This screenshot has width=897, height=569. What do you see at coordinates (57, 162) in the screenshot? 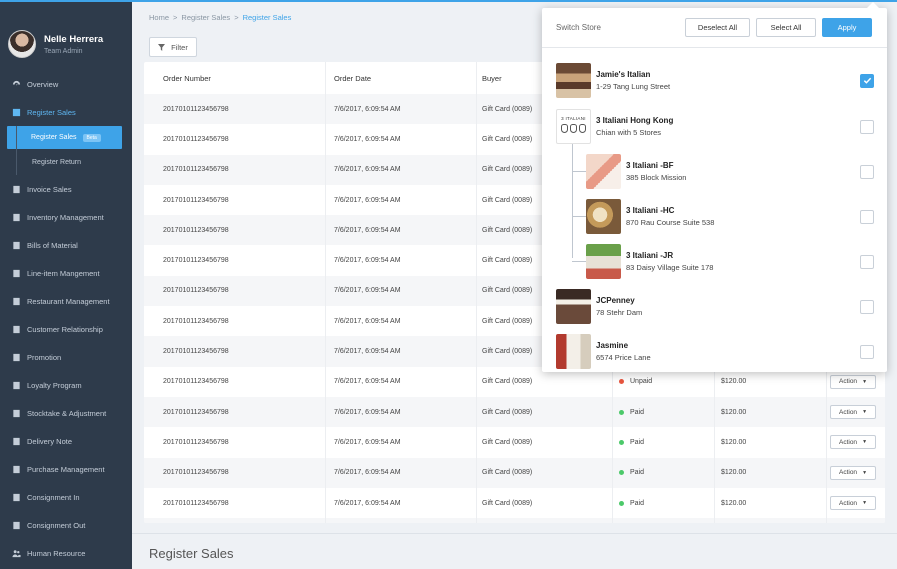
I see `submenu-item-label: Register Return` at bounding box center [57, 162].